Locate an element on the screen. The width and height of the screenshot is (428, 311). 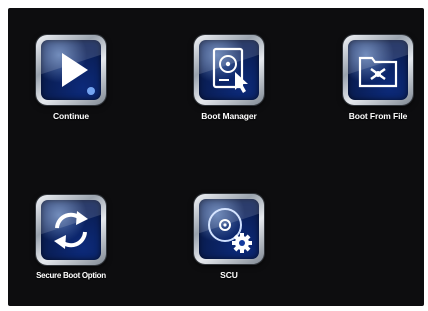
continue-button is located at coordinates (71, 70).